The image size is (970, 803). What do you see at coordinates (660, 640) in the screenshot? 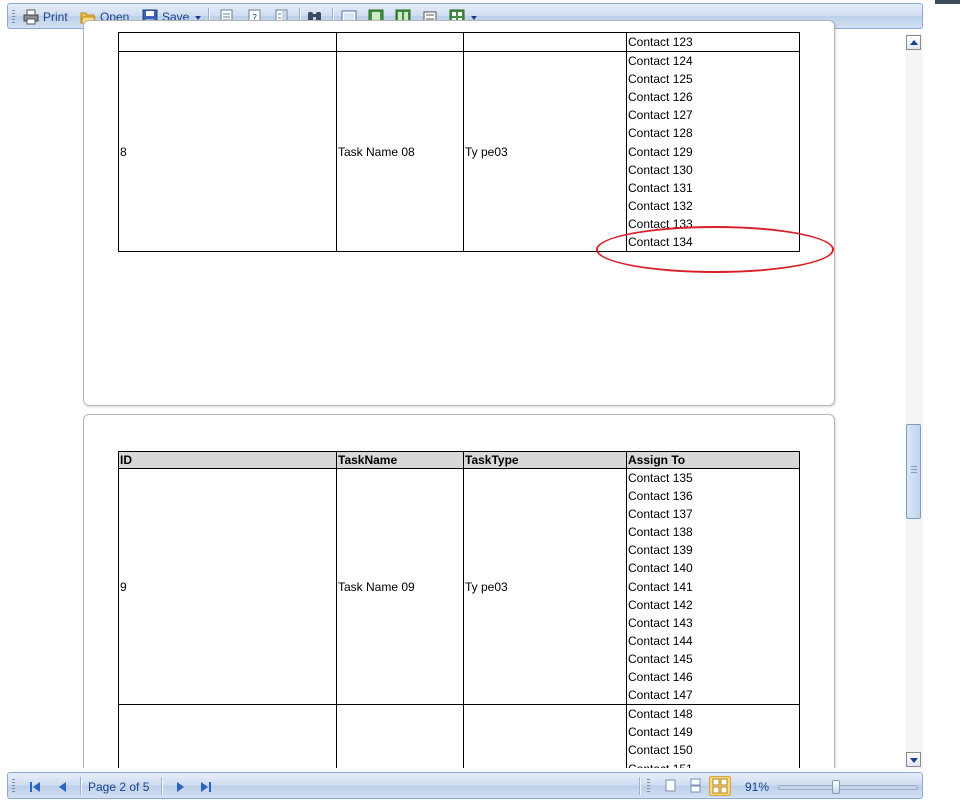
I see `contact-item: Contact 144` at bounding box center [660, 640].